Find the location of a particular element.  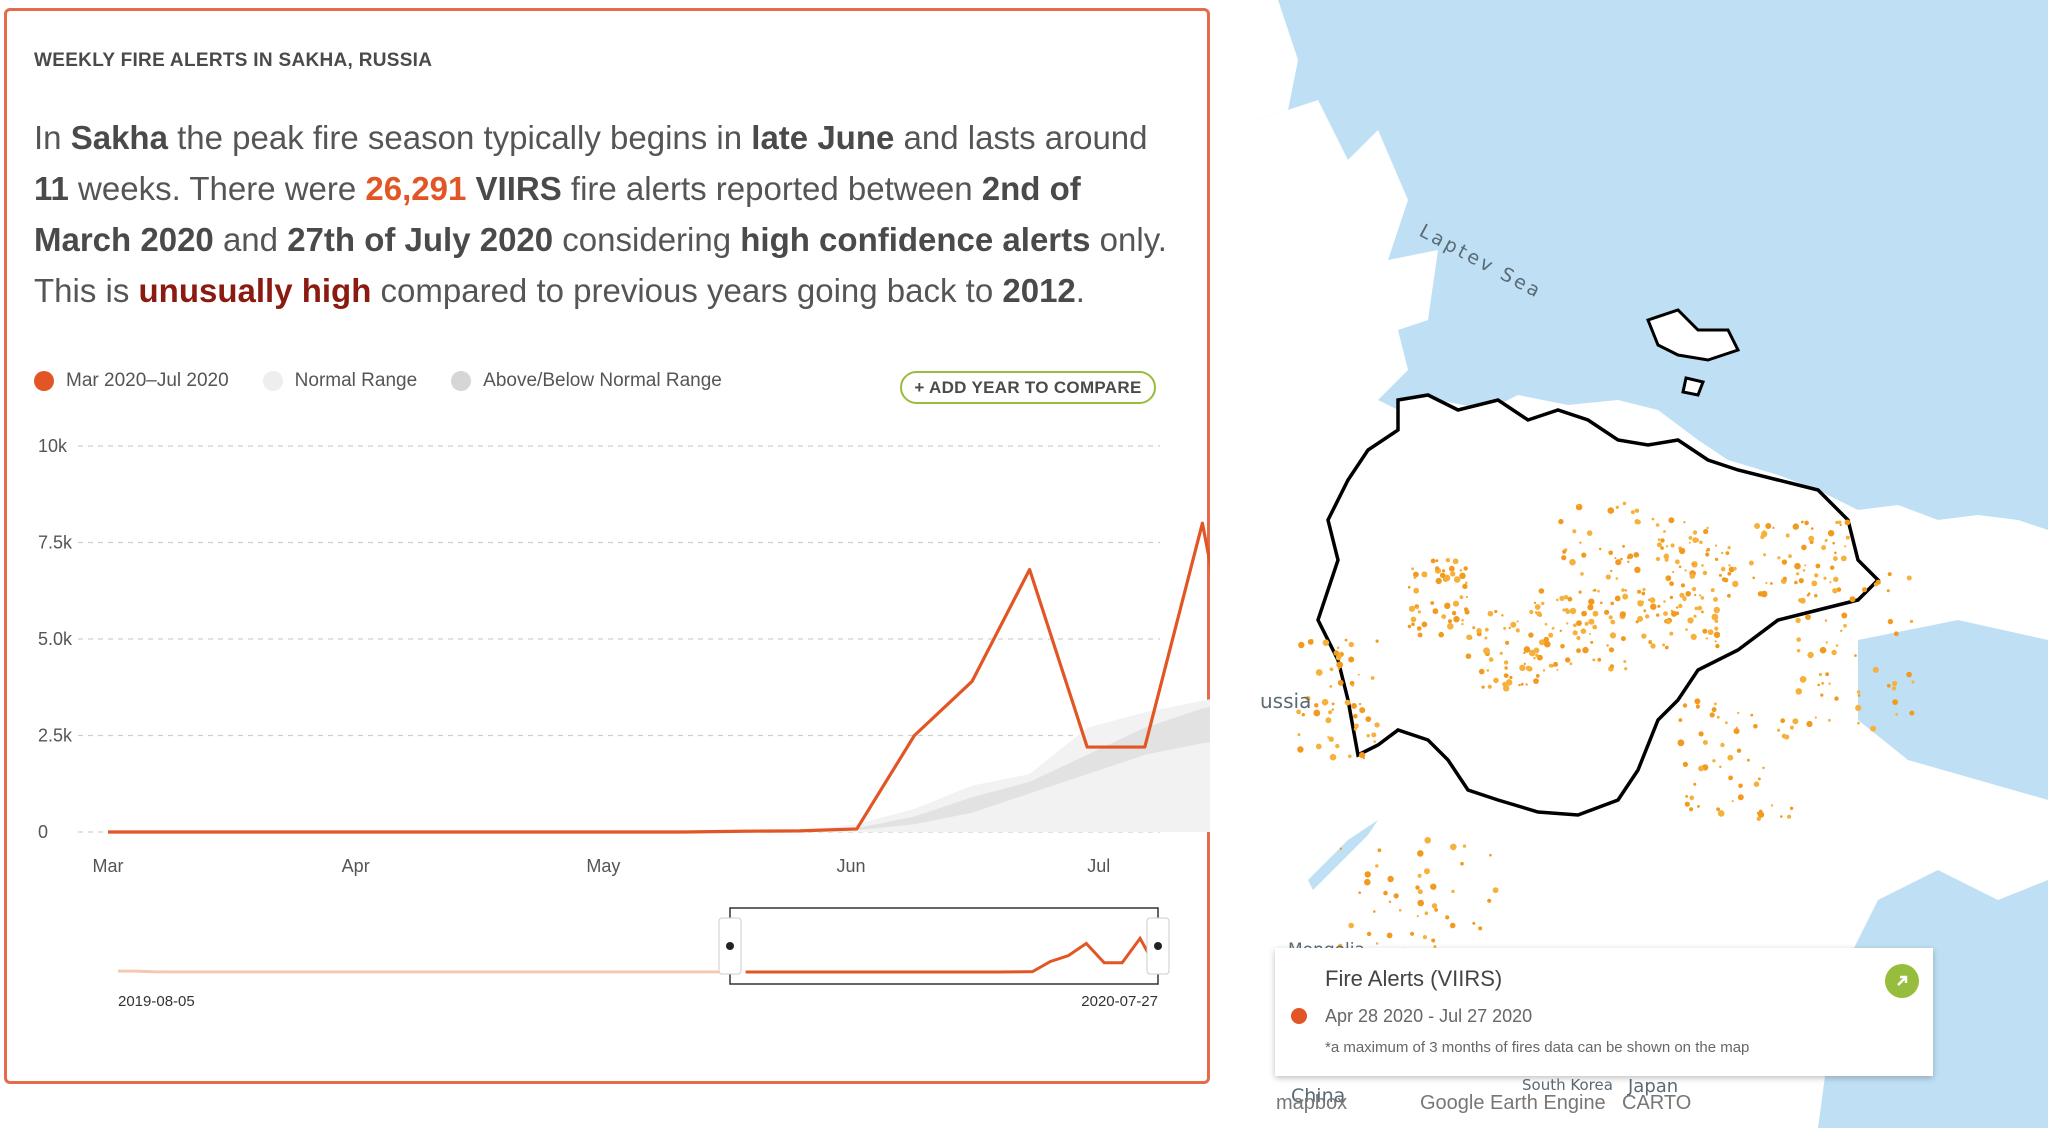

y-tick-label: 2.5k is located at coordinates (55, 736).